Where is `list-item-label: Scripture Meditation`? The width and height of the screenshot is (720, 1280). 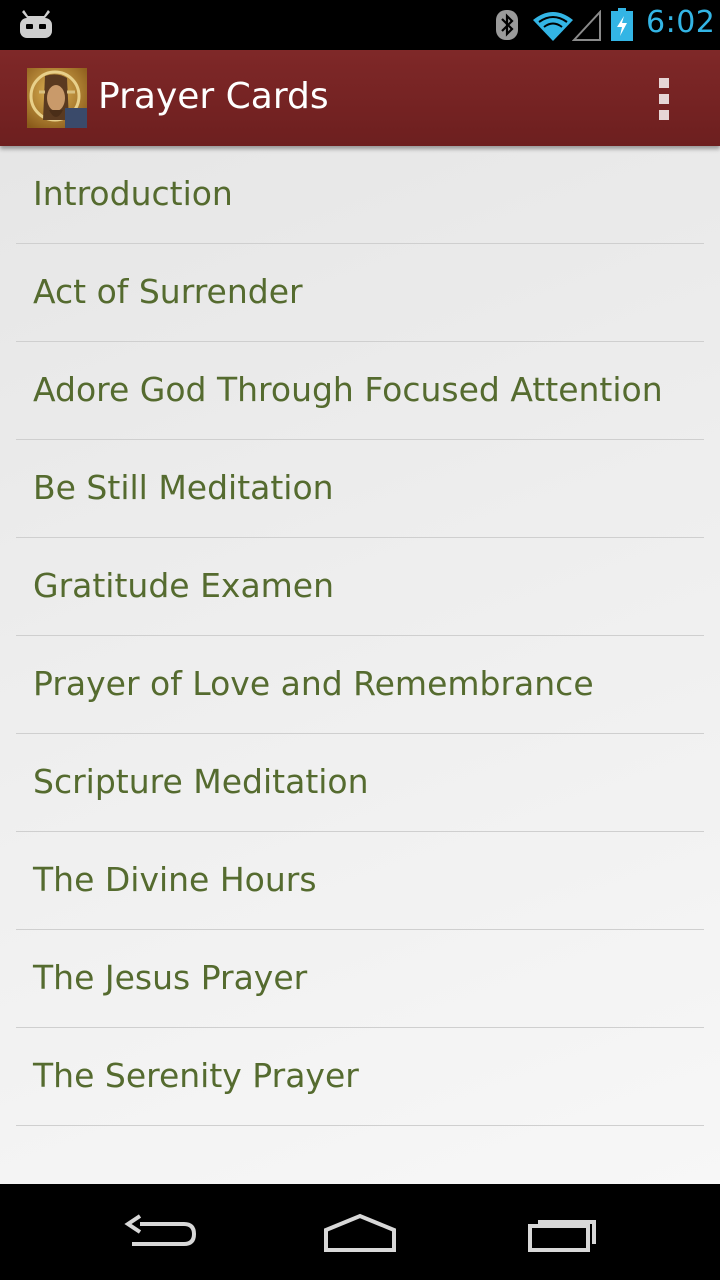
list-item-label: Scripture Meditation is located at coordinates (201, 781).